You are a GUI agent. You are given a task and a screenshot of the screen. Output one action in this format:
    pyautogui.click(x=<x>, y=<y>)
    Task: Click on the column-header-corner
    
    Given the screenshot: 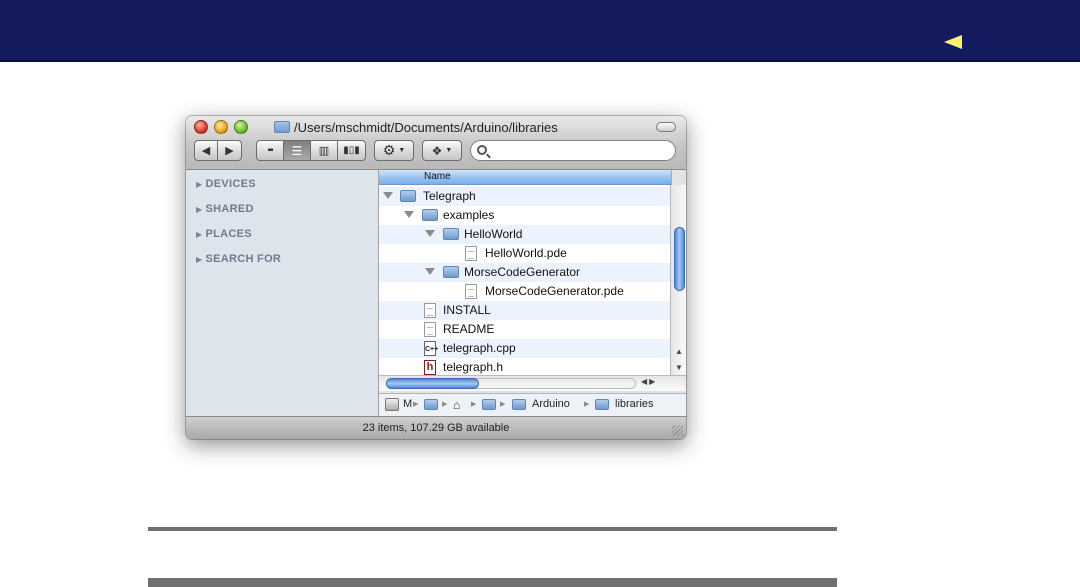 What is the action you would take?
    pyautogui.click(x=678, y=177)
    